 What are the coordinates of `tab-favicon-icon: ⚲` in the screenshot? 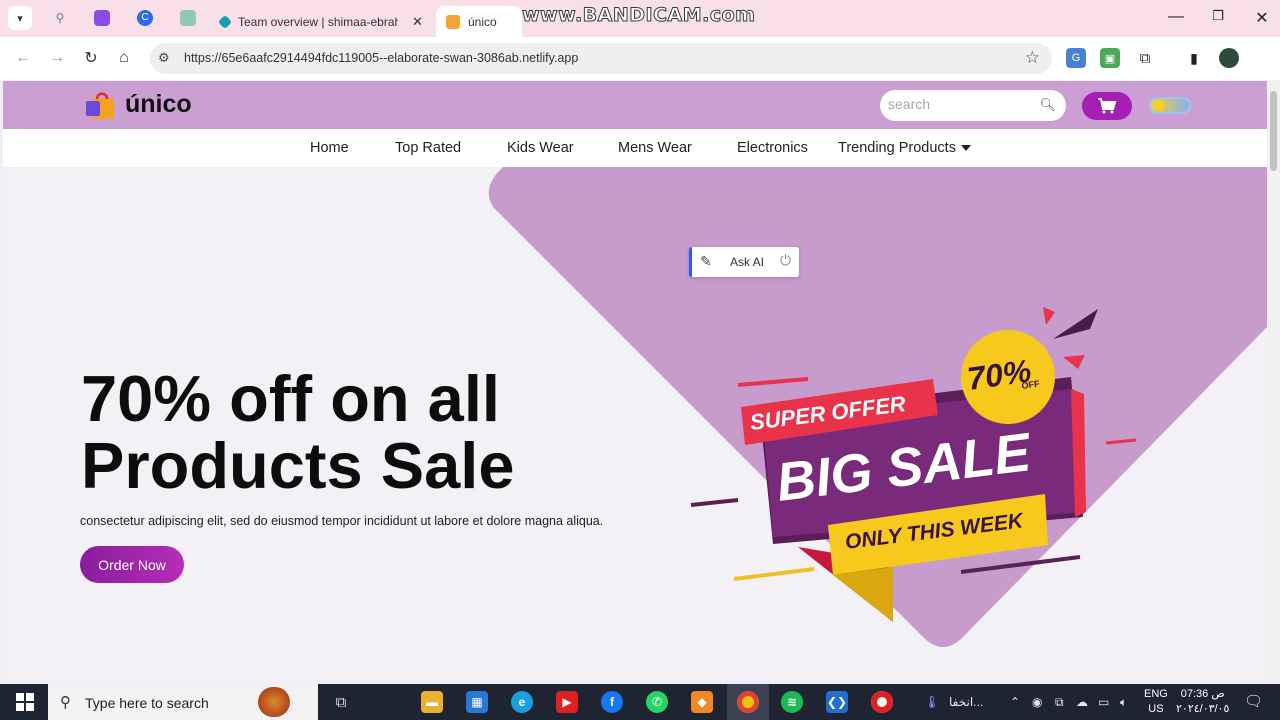 It's located at (60, 18).